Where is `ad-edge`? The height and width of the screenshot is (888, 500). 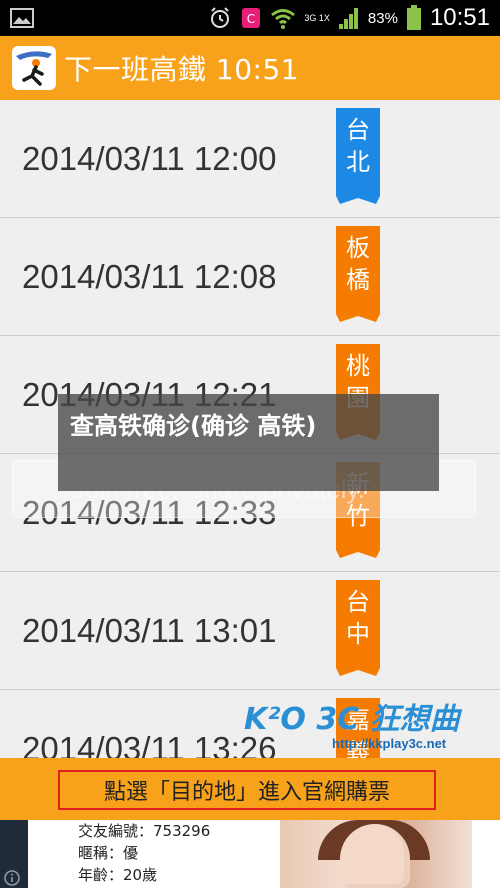 ad-edge is located at coordinates (486, 854).